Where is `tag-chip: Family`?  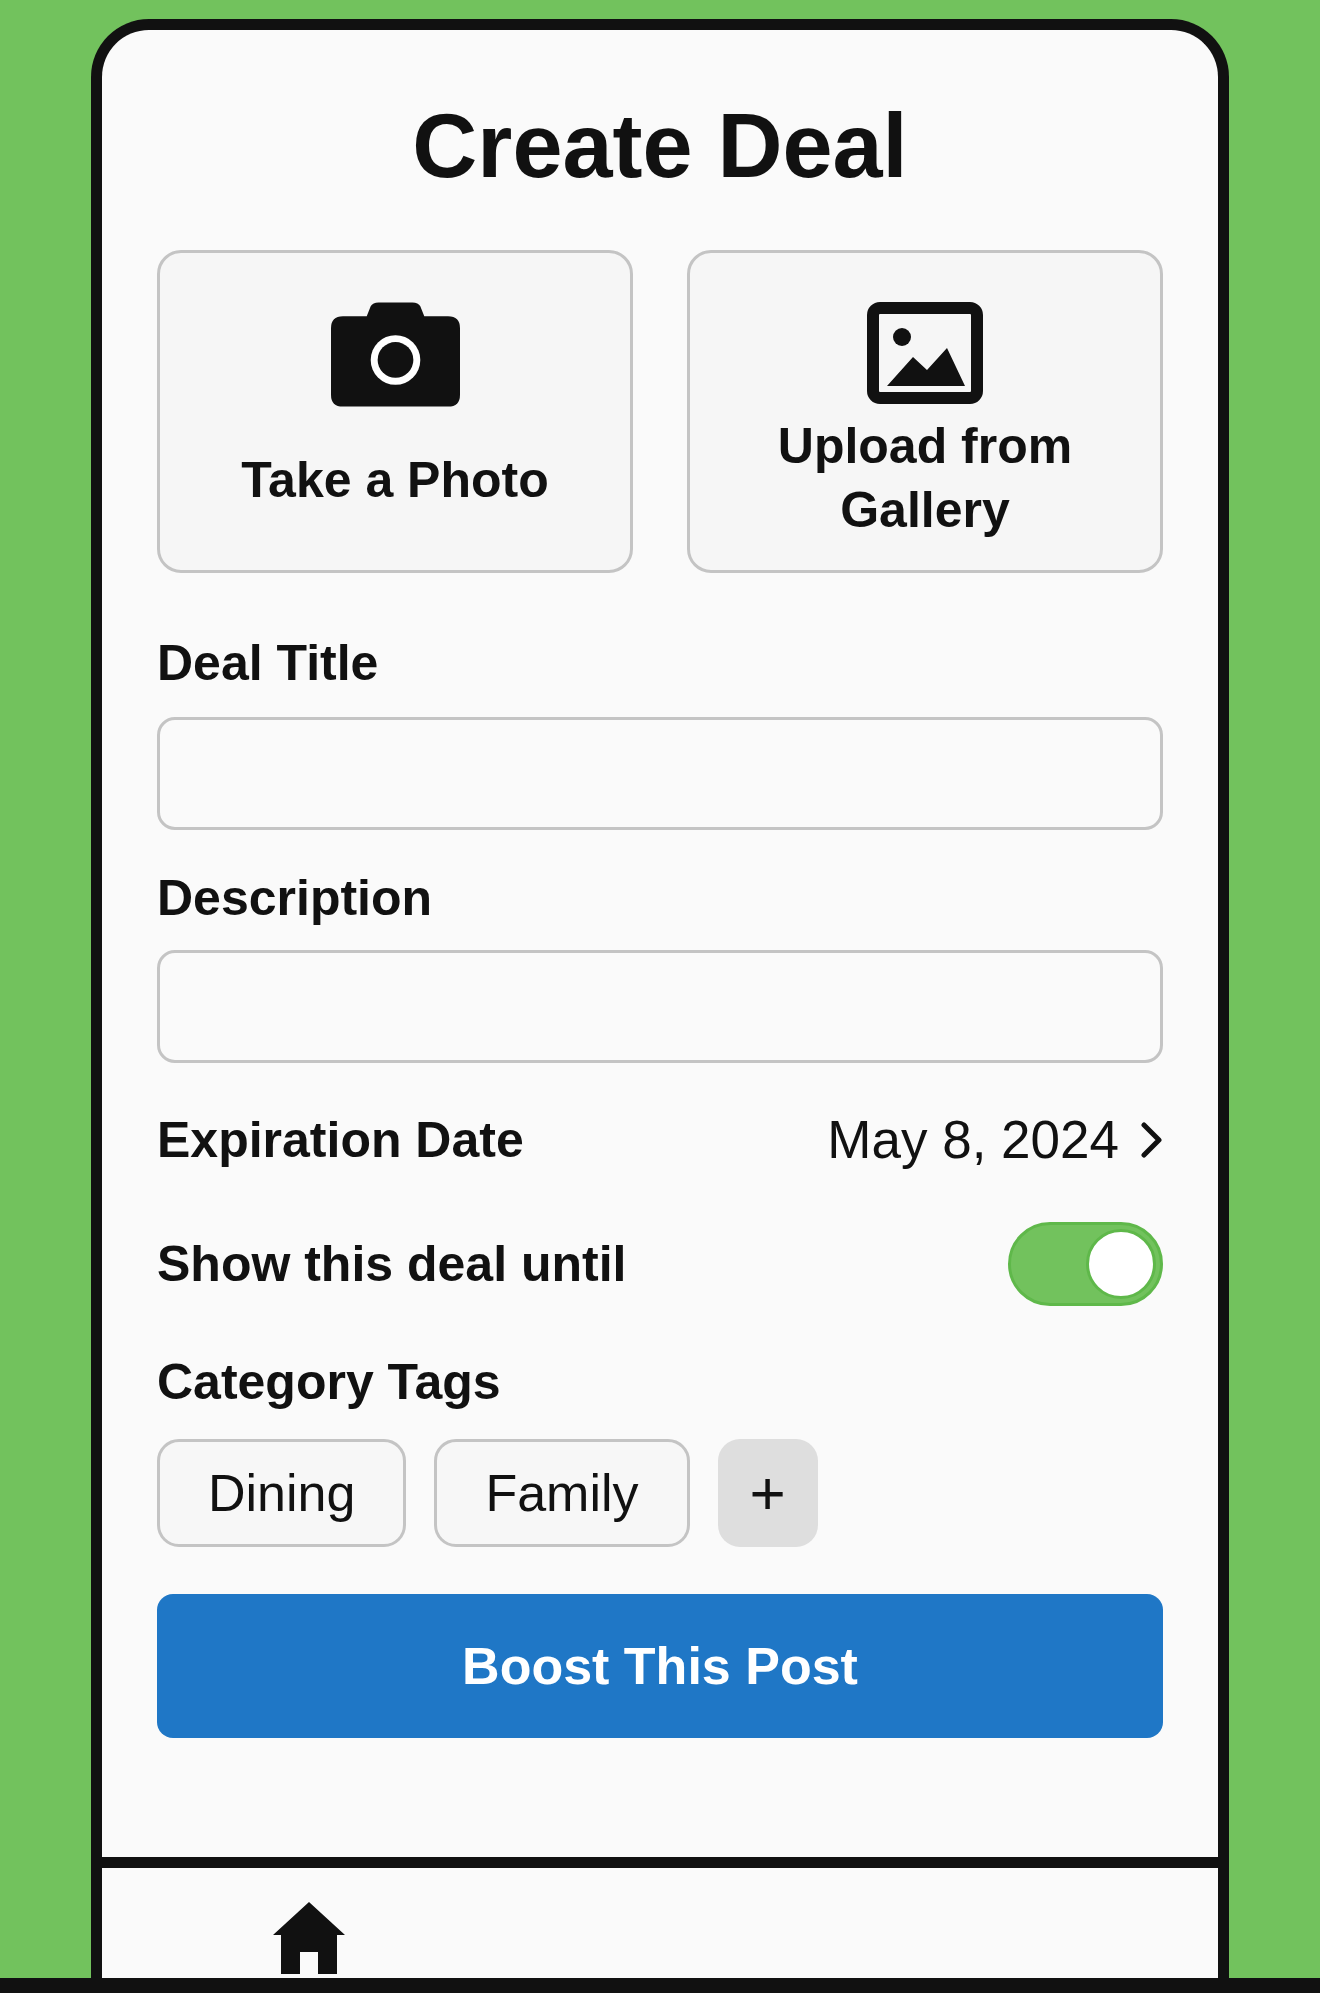
tag-chip: Family is located at coordinates (562, 1493).